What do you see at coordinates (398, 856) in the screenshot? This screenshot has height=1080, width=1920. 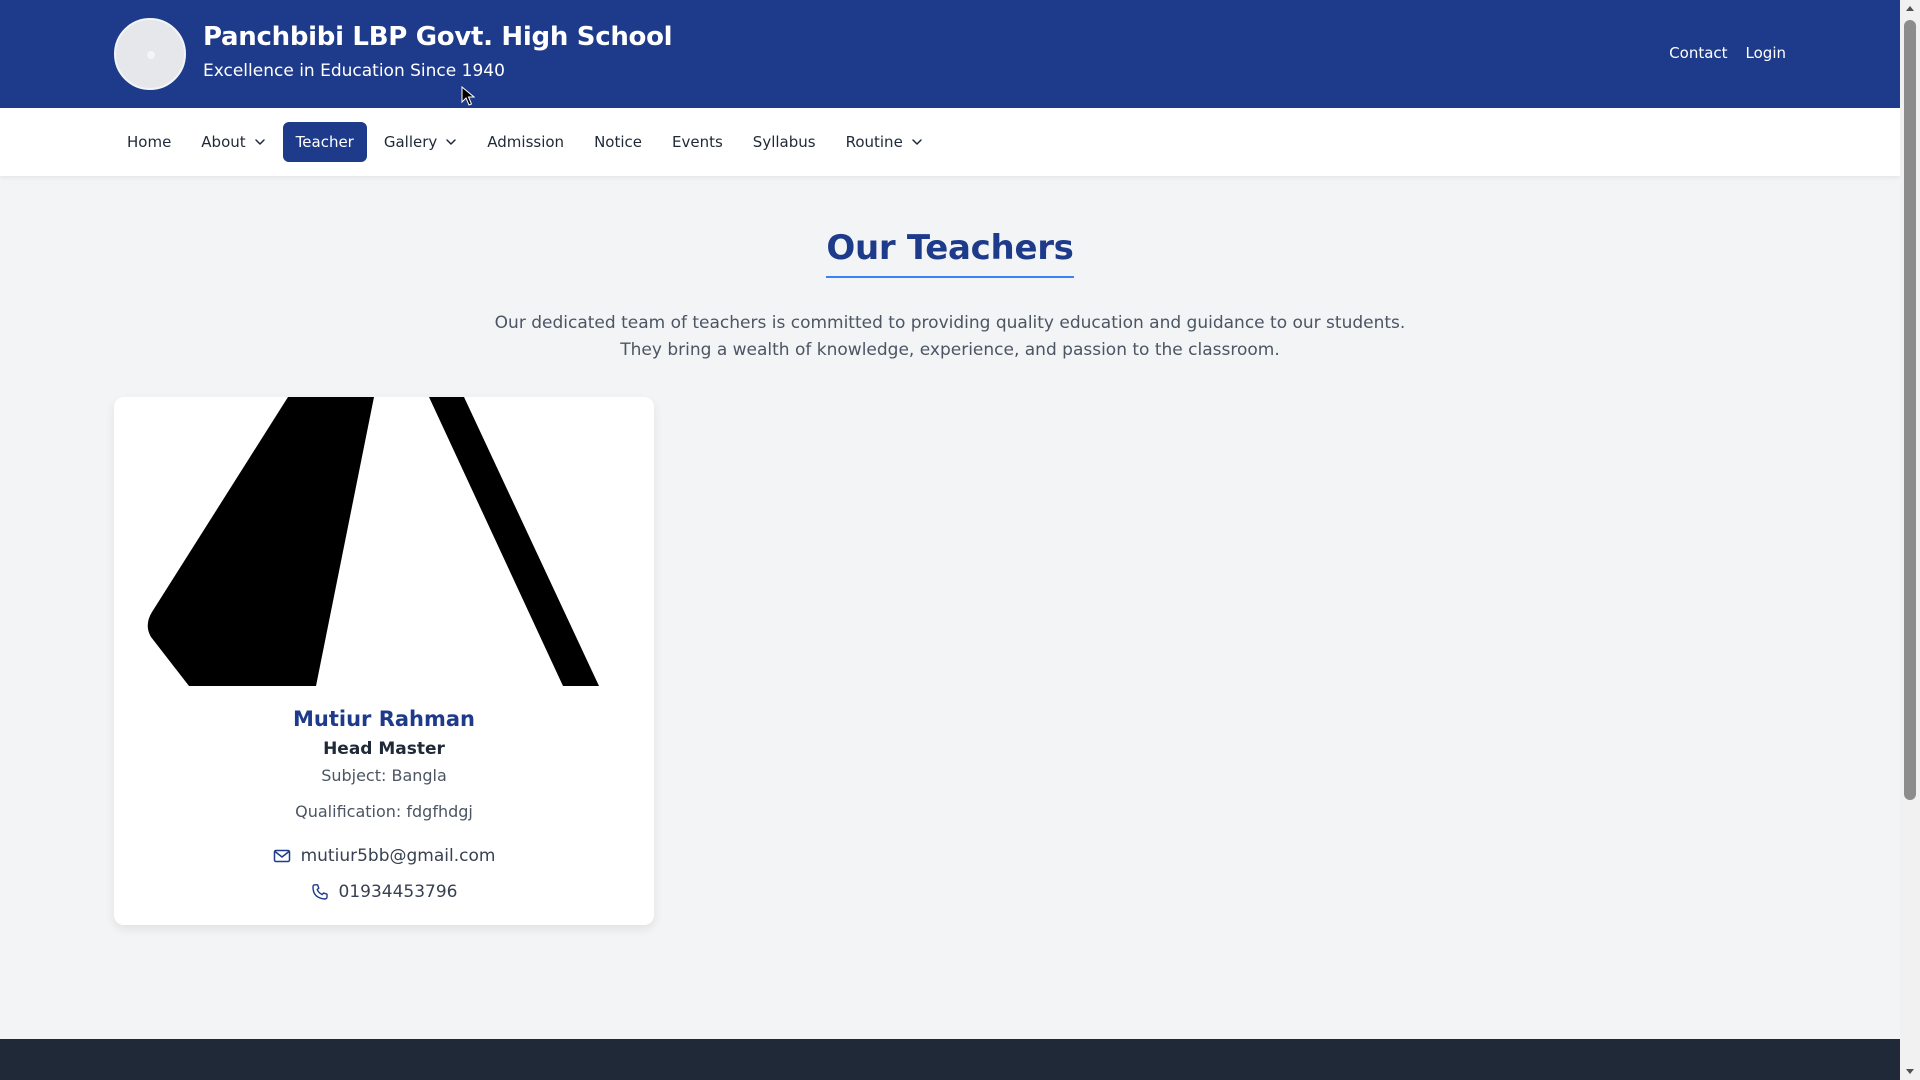 I see `teacher-email: mutiur5bb@gmail.com` at bounding box center [398, 856].